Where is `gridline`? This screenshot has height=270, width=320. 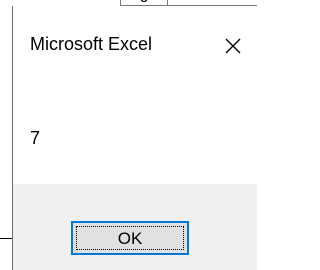
gridline is located at coordinates (6, 238).